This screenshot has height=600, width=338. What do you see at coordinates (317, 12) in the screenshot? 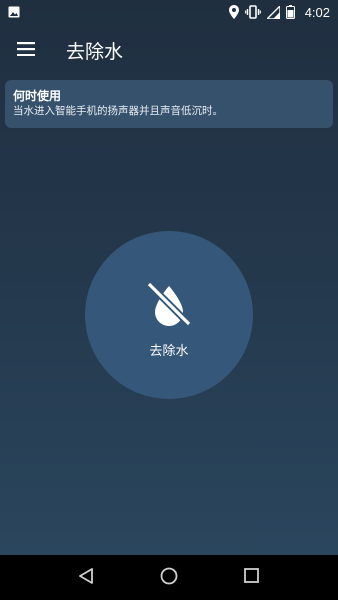
I see `status-time: 4:02` at bounding box center [317, 12].